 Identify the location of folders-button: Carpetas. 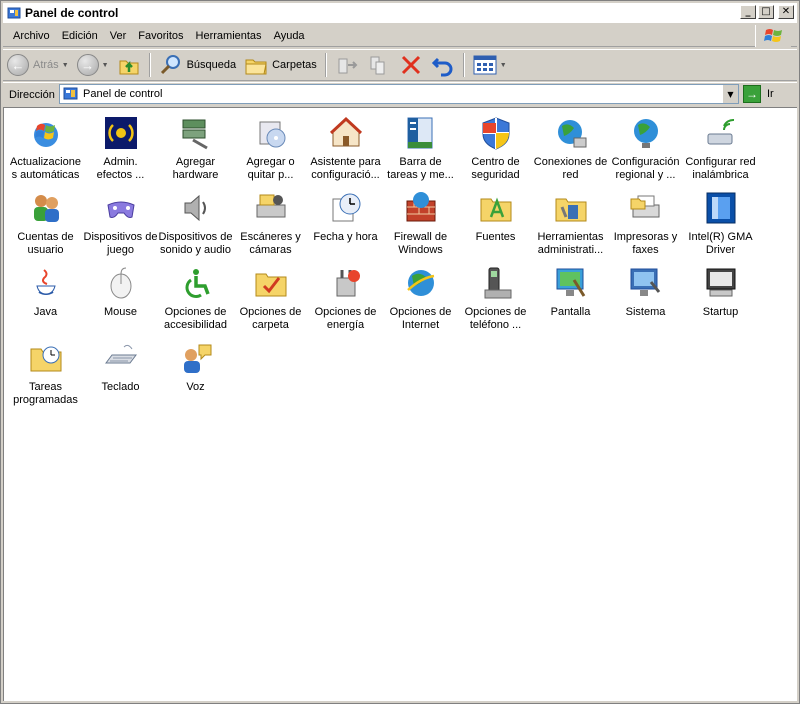
(280, 65).